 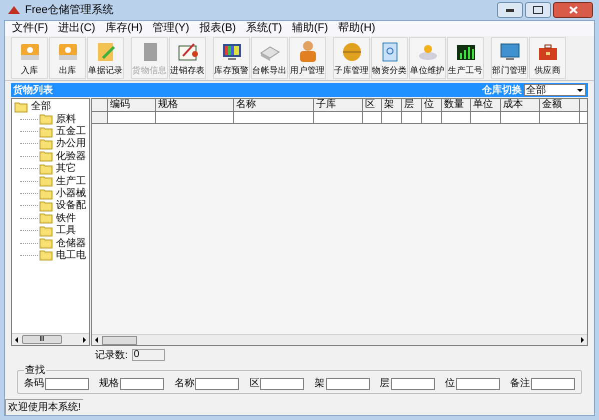 What do you see at coordinates (509, 58) in the screenshot?
I see `toolbar-button: 部门管理` at bounding box center [509, 58].